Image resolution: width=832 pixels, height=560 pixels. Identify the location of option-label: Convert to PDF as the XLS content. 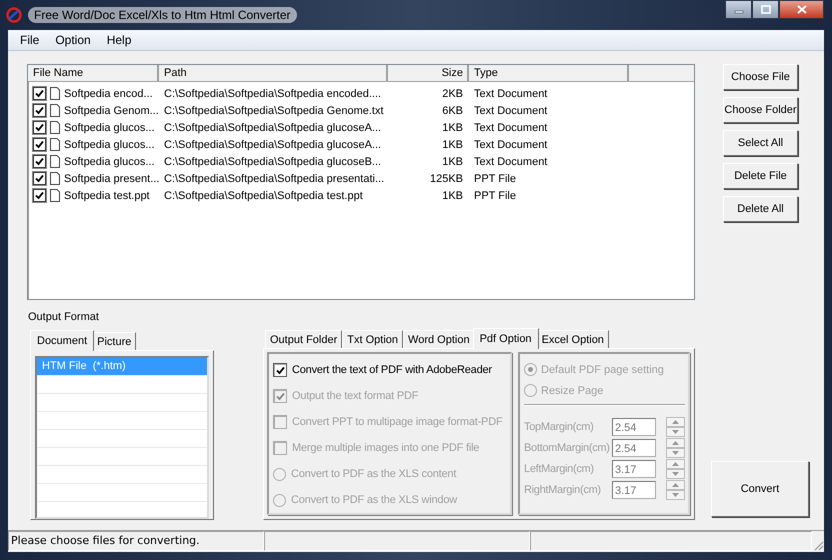
(373, 474).